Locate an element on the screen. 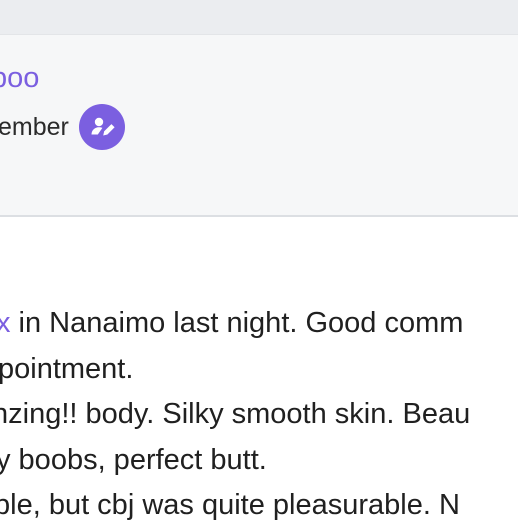 The height and width of the screenshot is (522, 518). post-line-1: x in Nanaimo last night. Good comm is located at coordinates (231, 323).